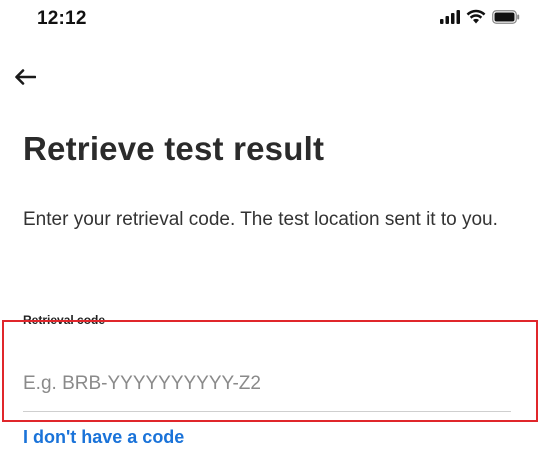  What do you see at coordinates (506, 19) in the screenshot?
I see `battery-icon` at bounding box center [506, 19].